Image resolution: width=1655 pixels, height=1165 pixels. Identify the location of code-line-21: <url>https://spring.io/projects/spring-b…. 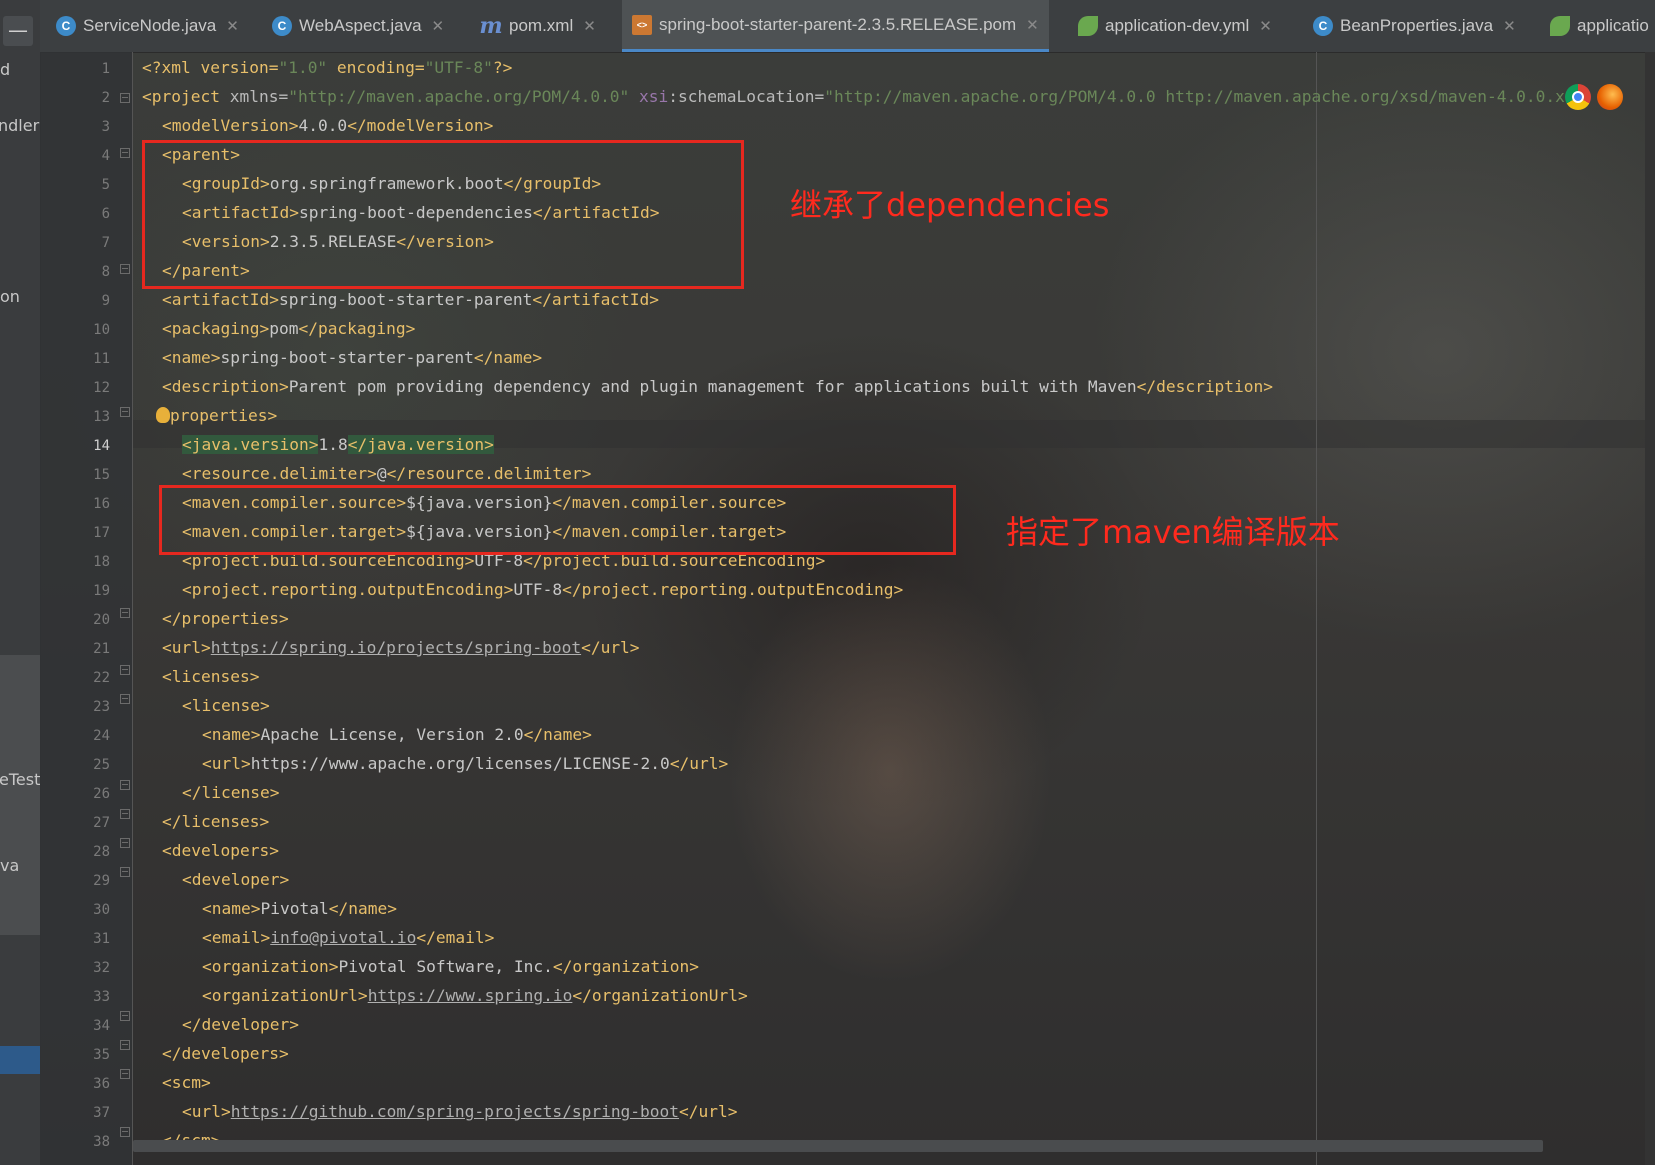
(391, 647).